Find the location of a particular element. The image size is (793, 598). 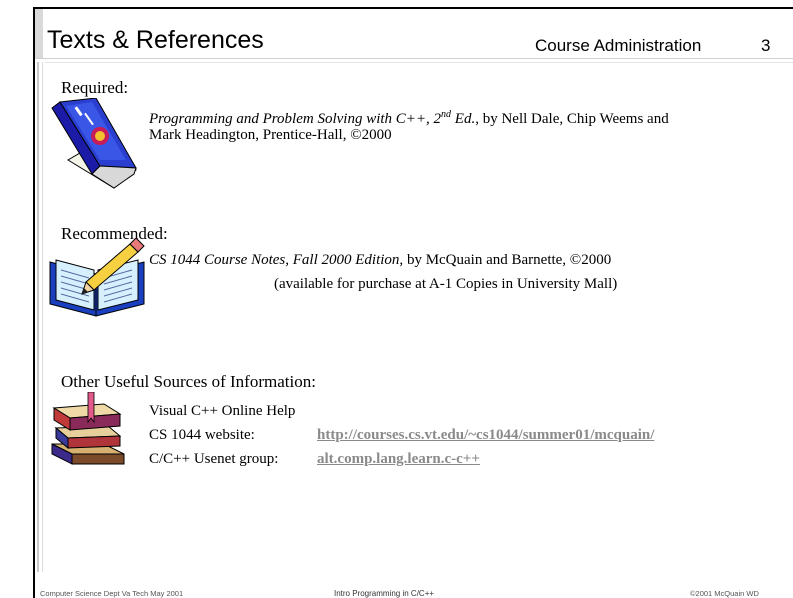

required-heading: Required: is located at coordinates (95, 87).